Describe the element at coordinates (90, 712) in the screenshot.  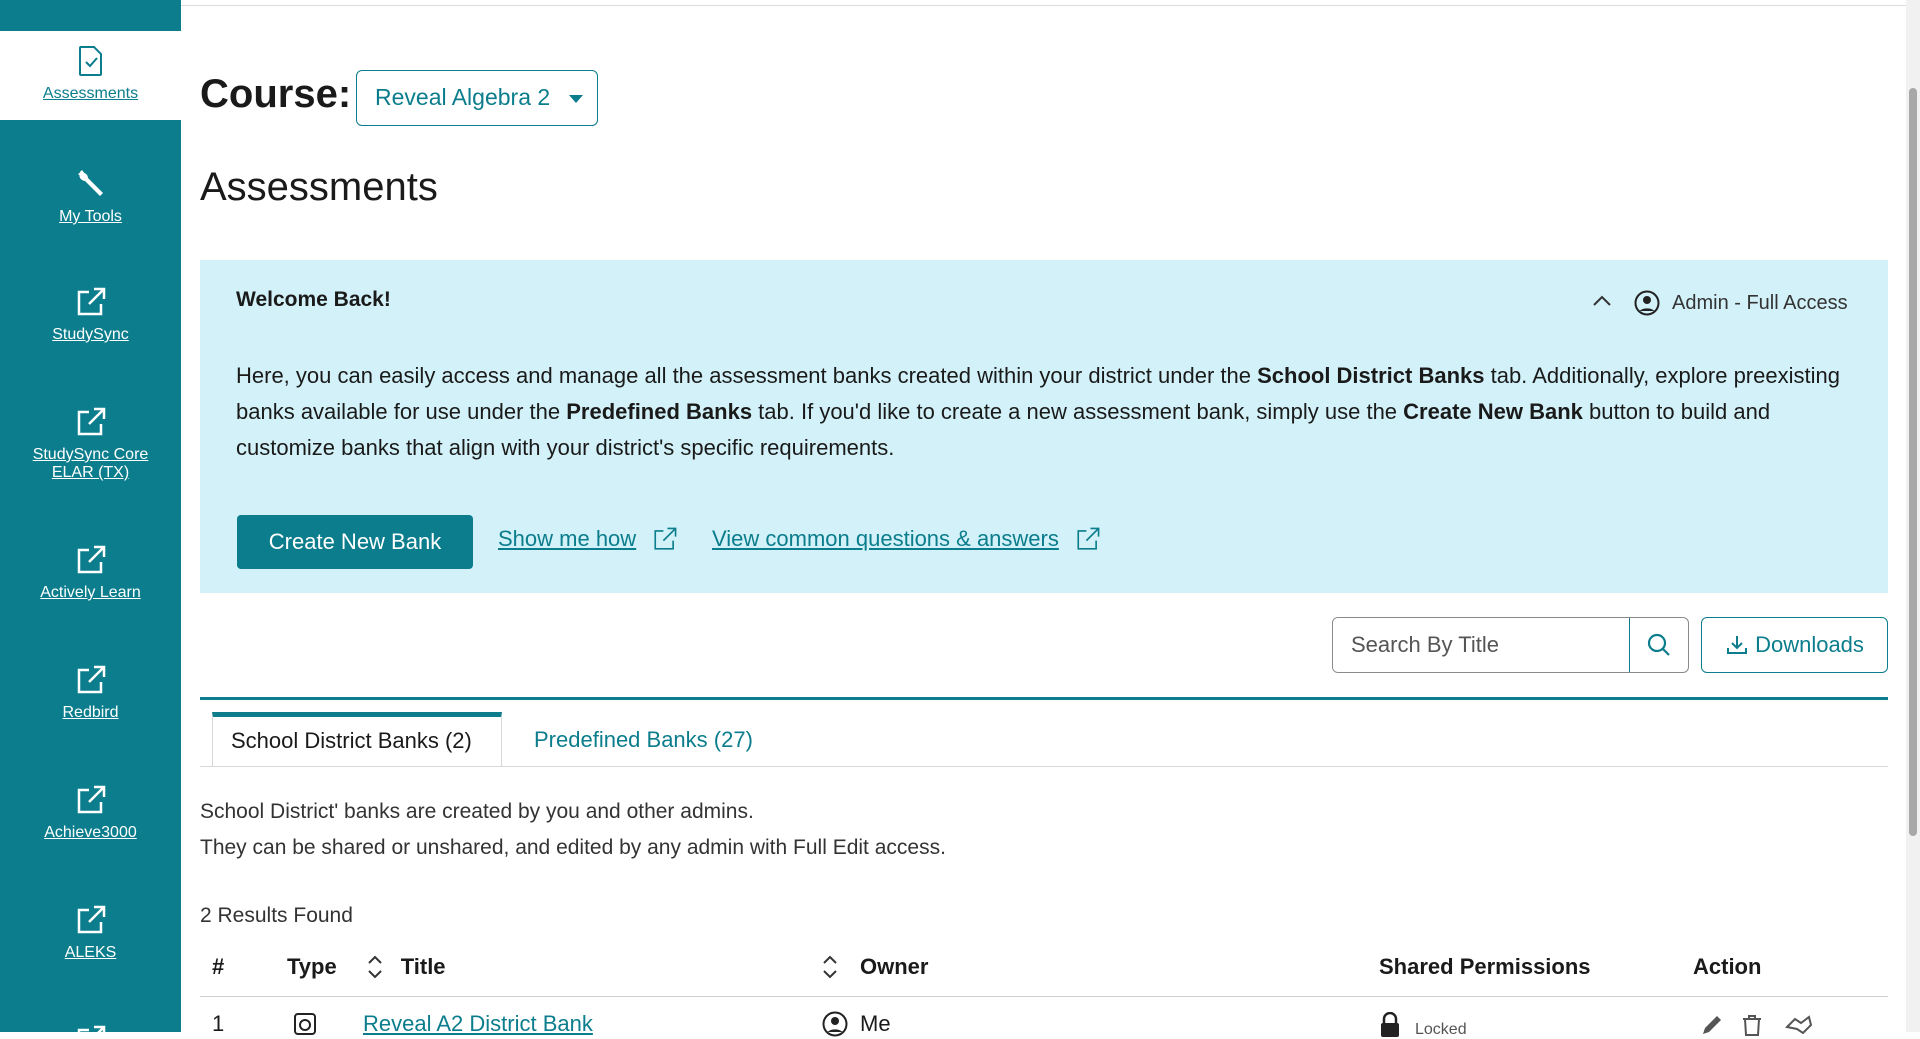
I see `sidebar-item-label: Redbird` at that location.